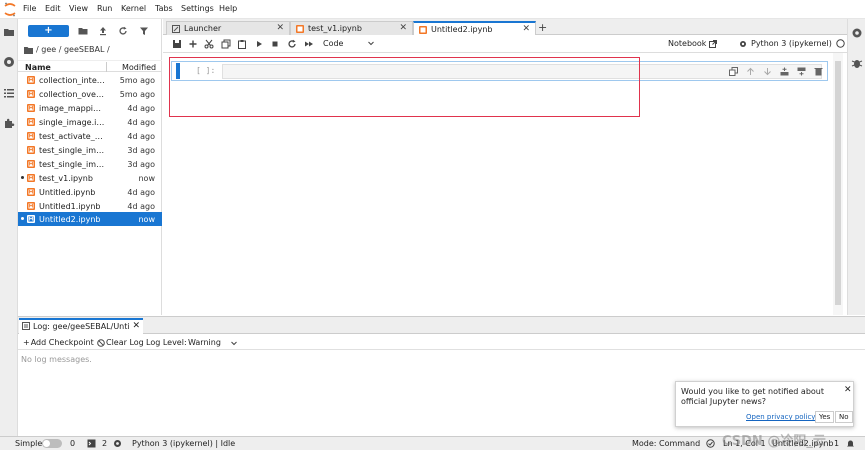  I want to click on file-row: Untitled1.ipynb 4d ago, so click(90, 206).